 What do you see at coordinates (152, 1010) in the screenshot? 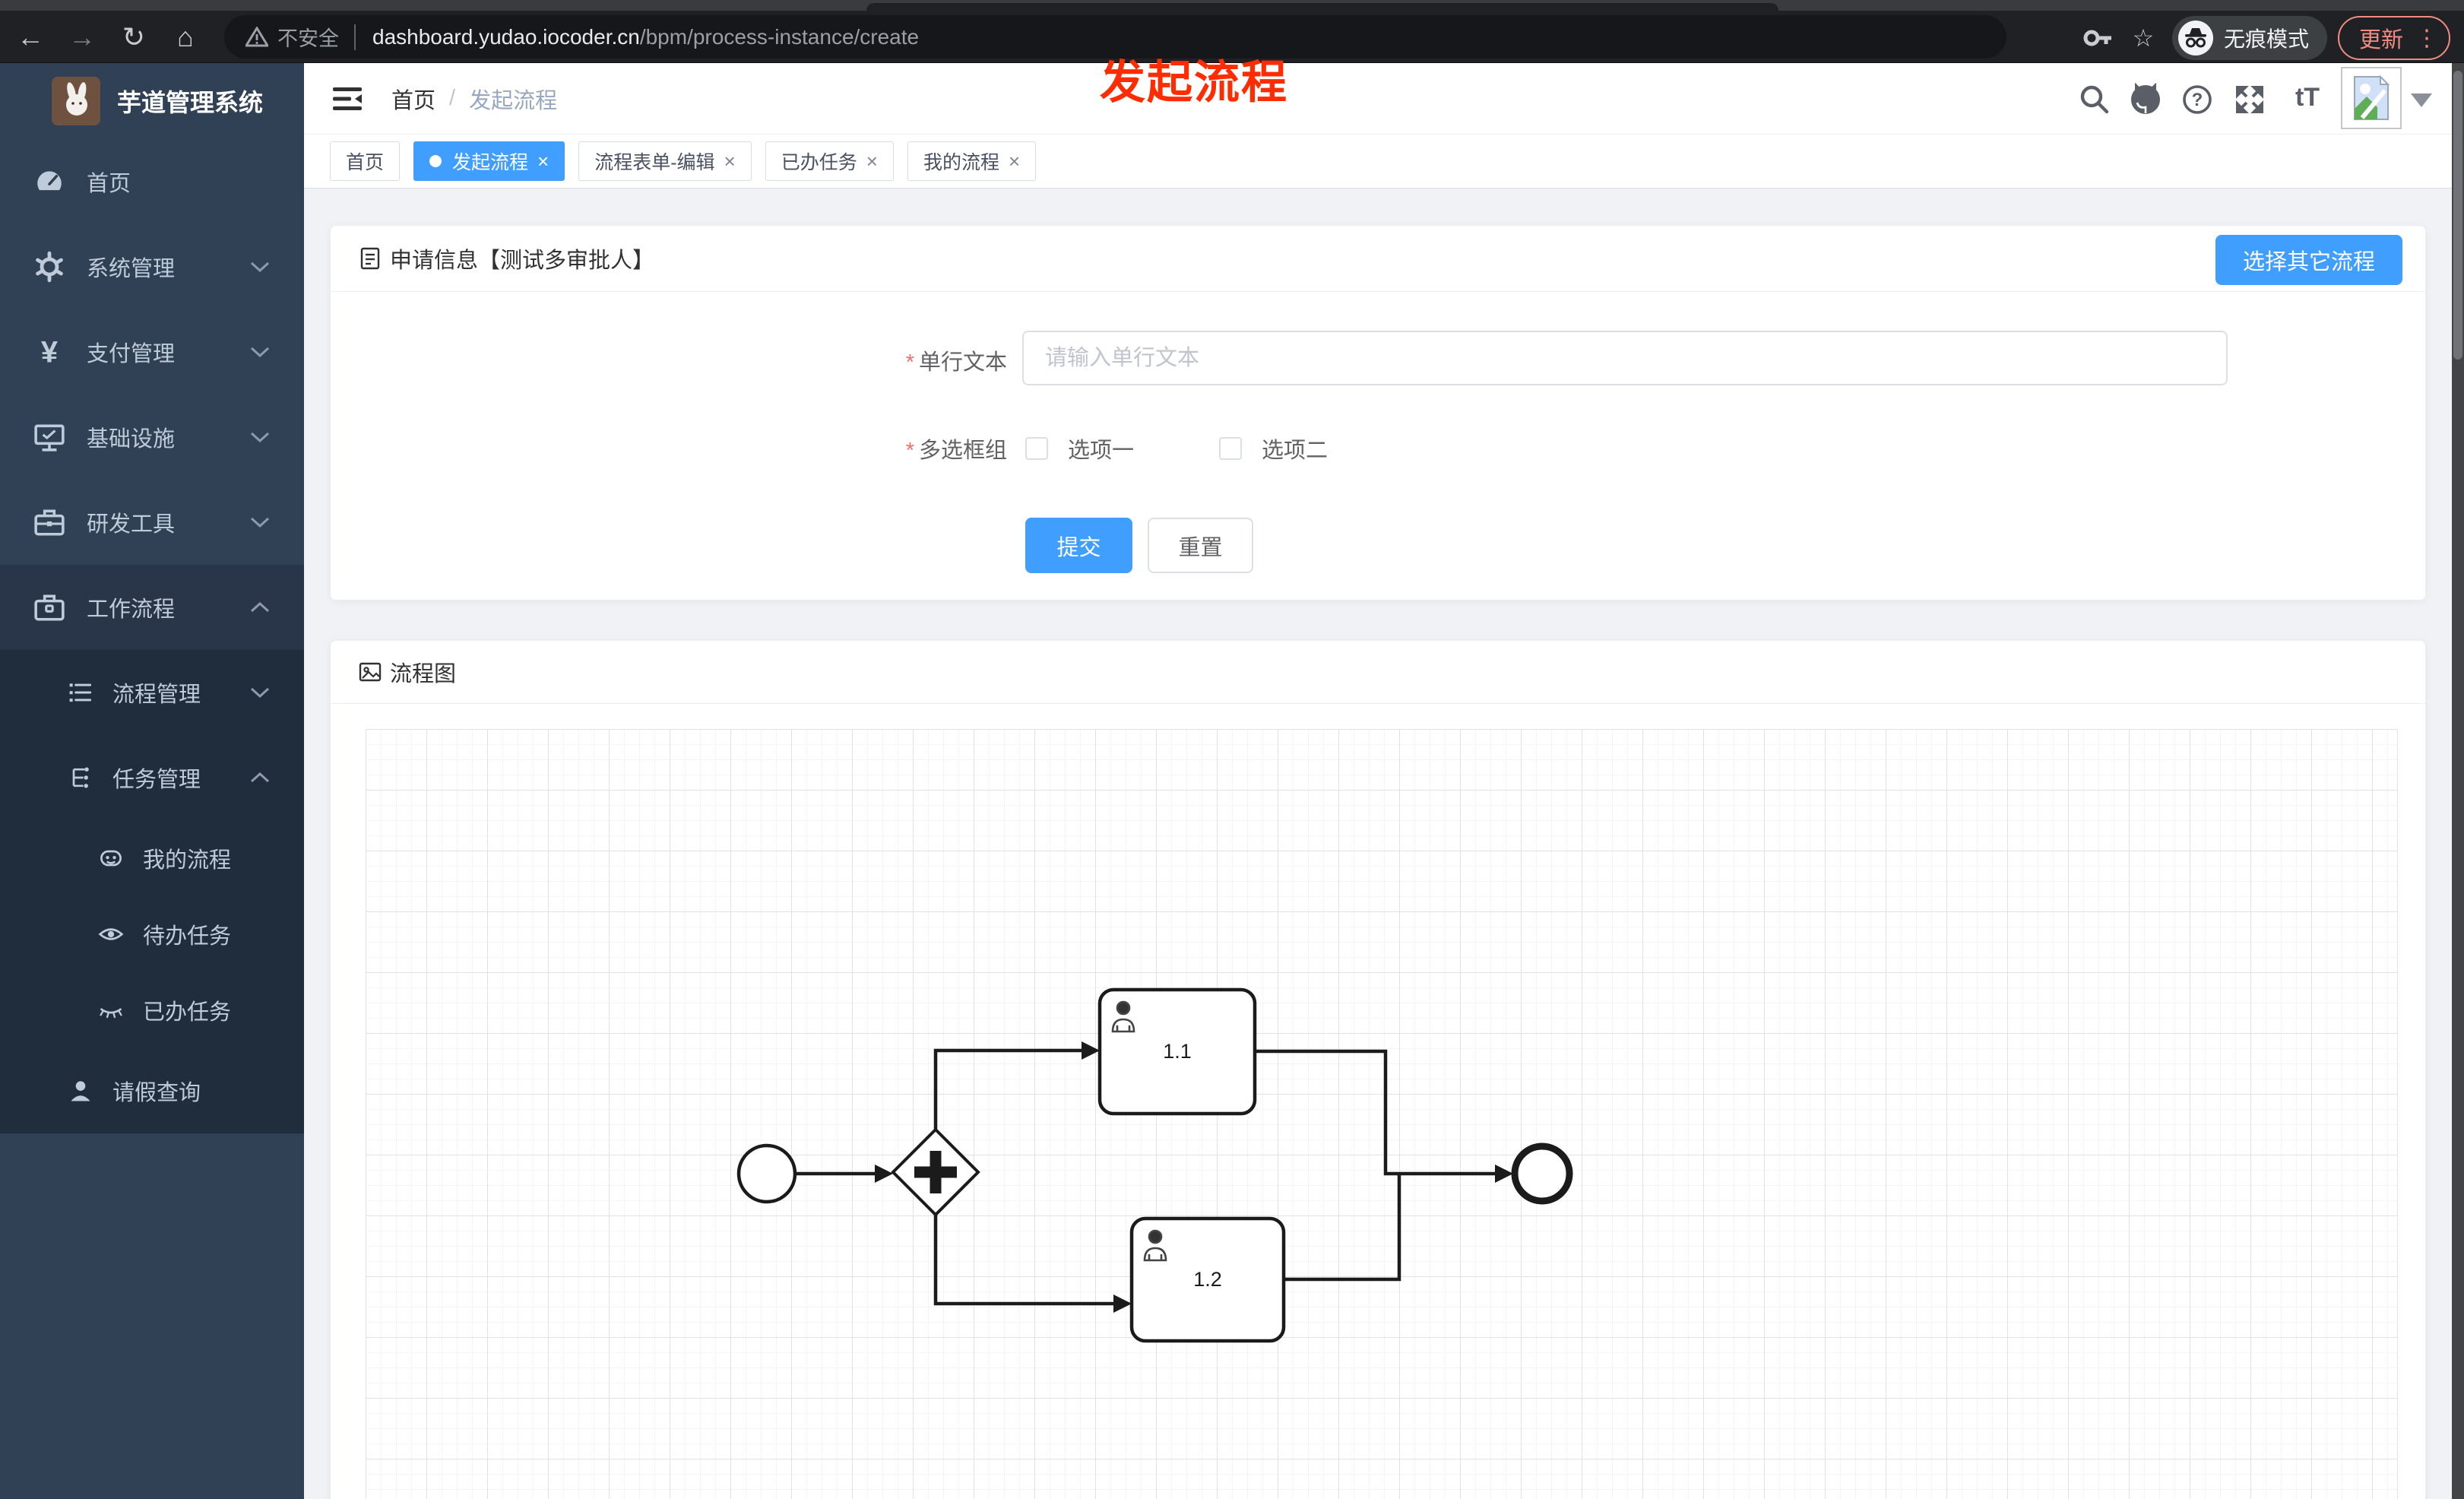
I see `sidebar-item-done-tasks: 已办任务` at bounding box center [152, 1010].